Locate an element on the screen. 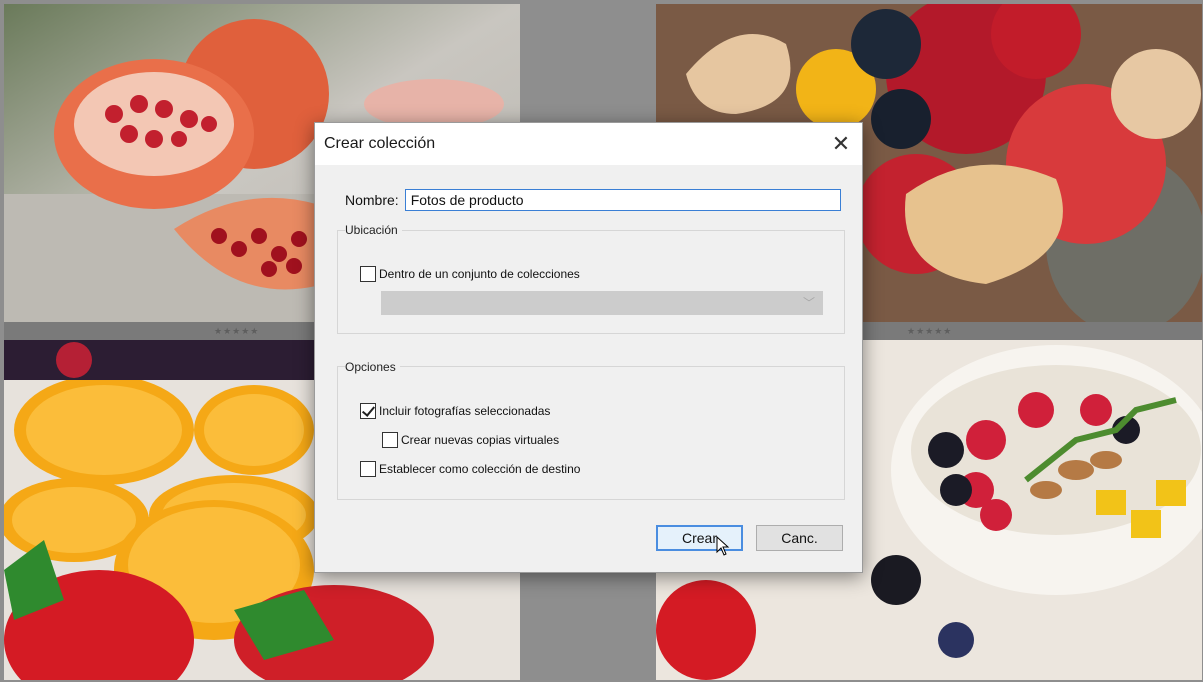  collection-set-select: ﹀ is located at coordinates (602, 303).